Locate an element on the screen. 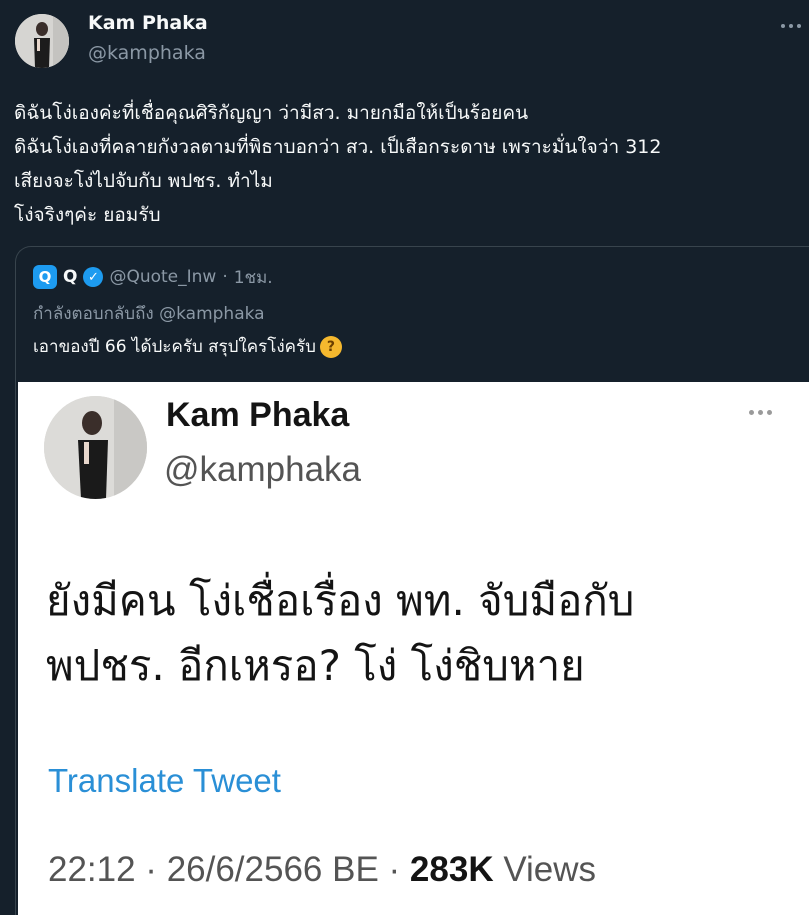 The height and width of the screenshot is (915, 809). screenshot-meta: 22:12 · 26/6/2566 BE · 283K Views is located at coordinates (322, 870).